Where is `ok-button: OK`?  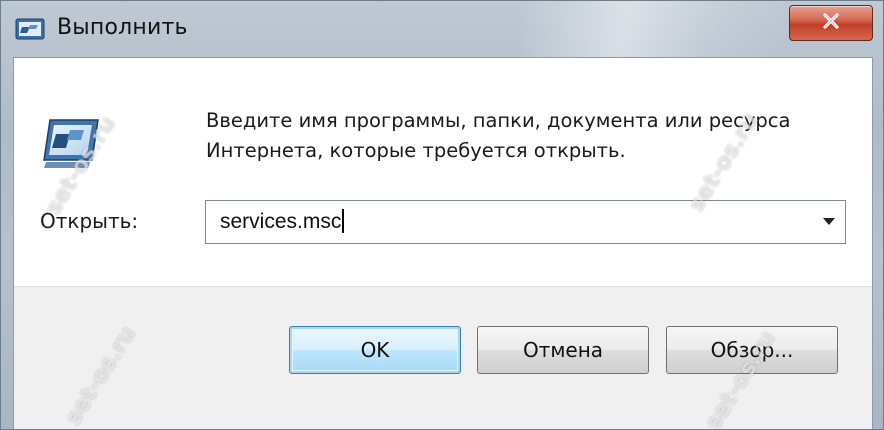 ok-button: OK is located at coordinates (375, 350).